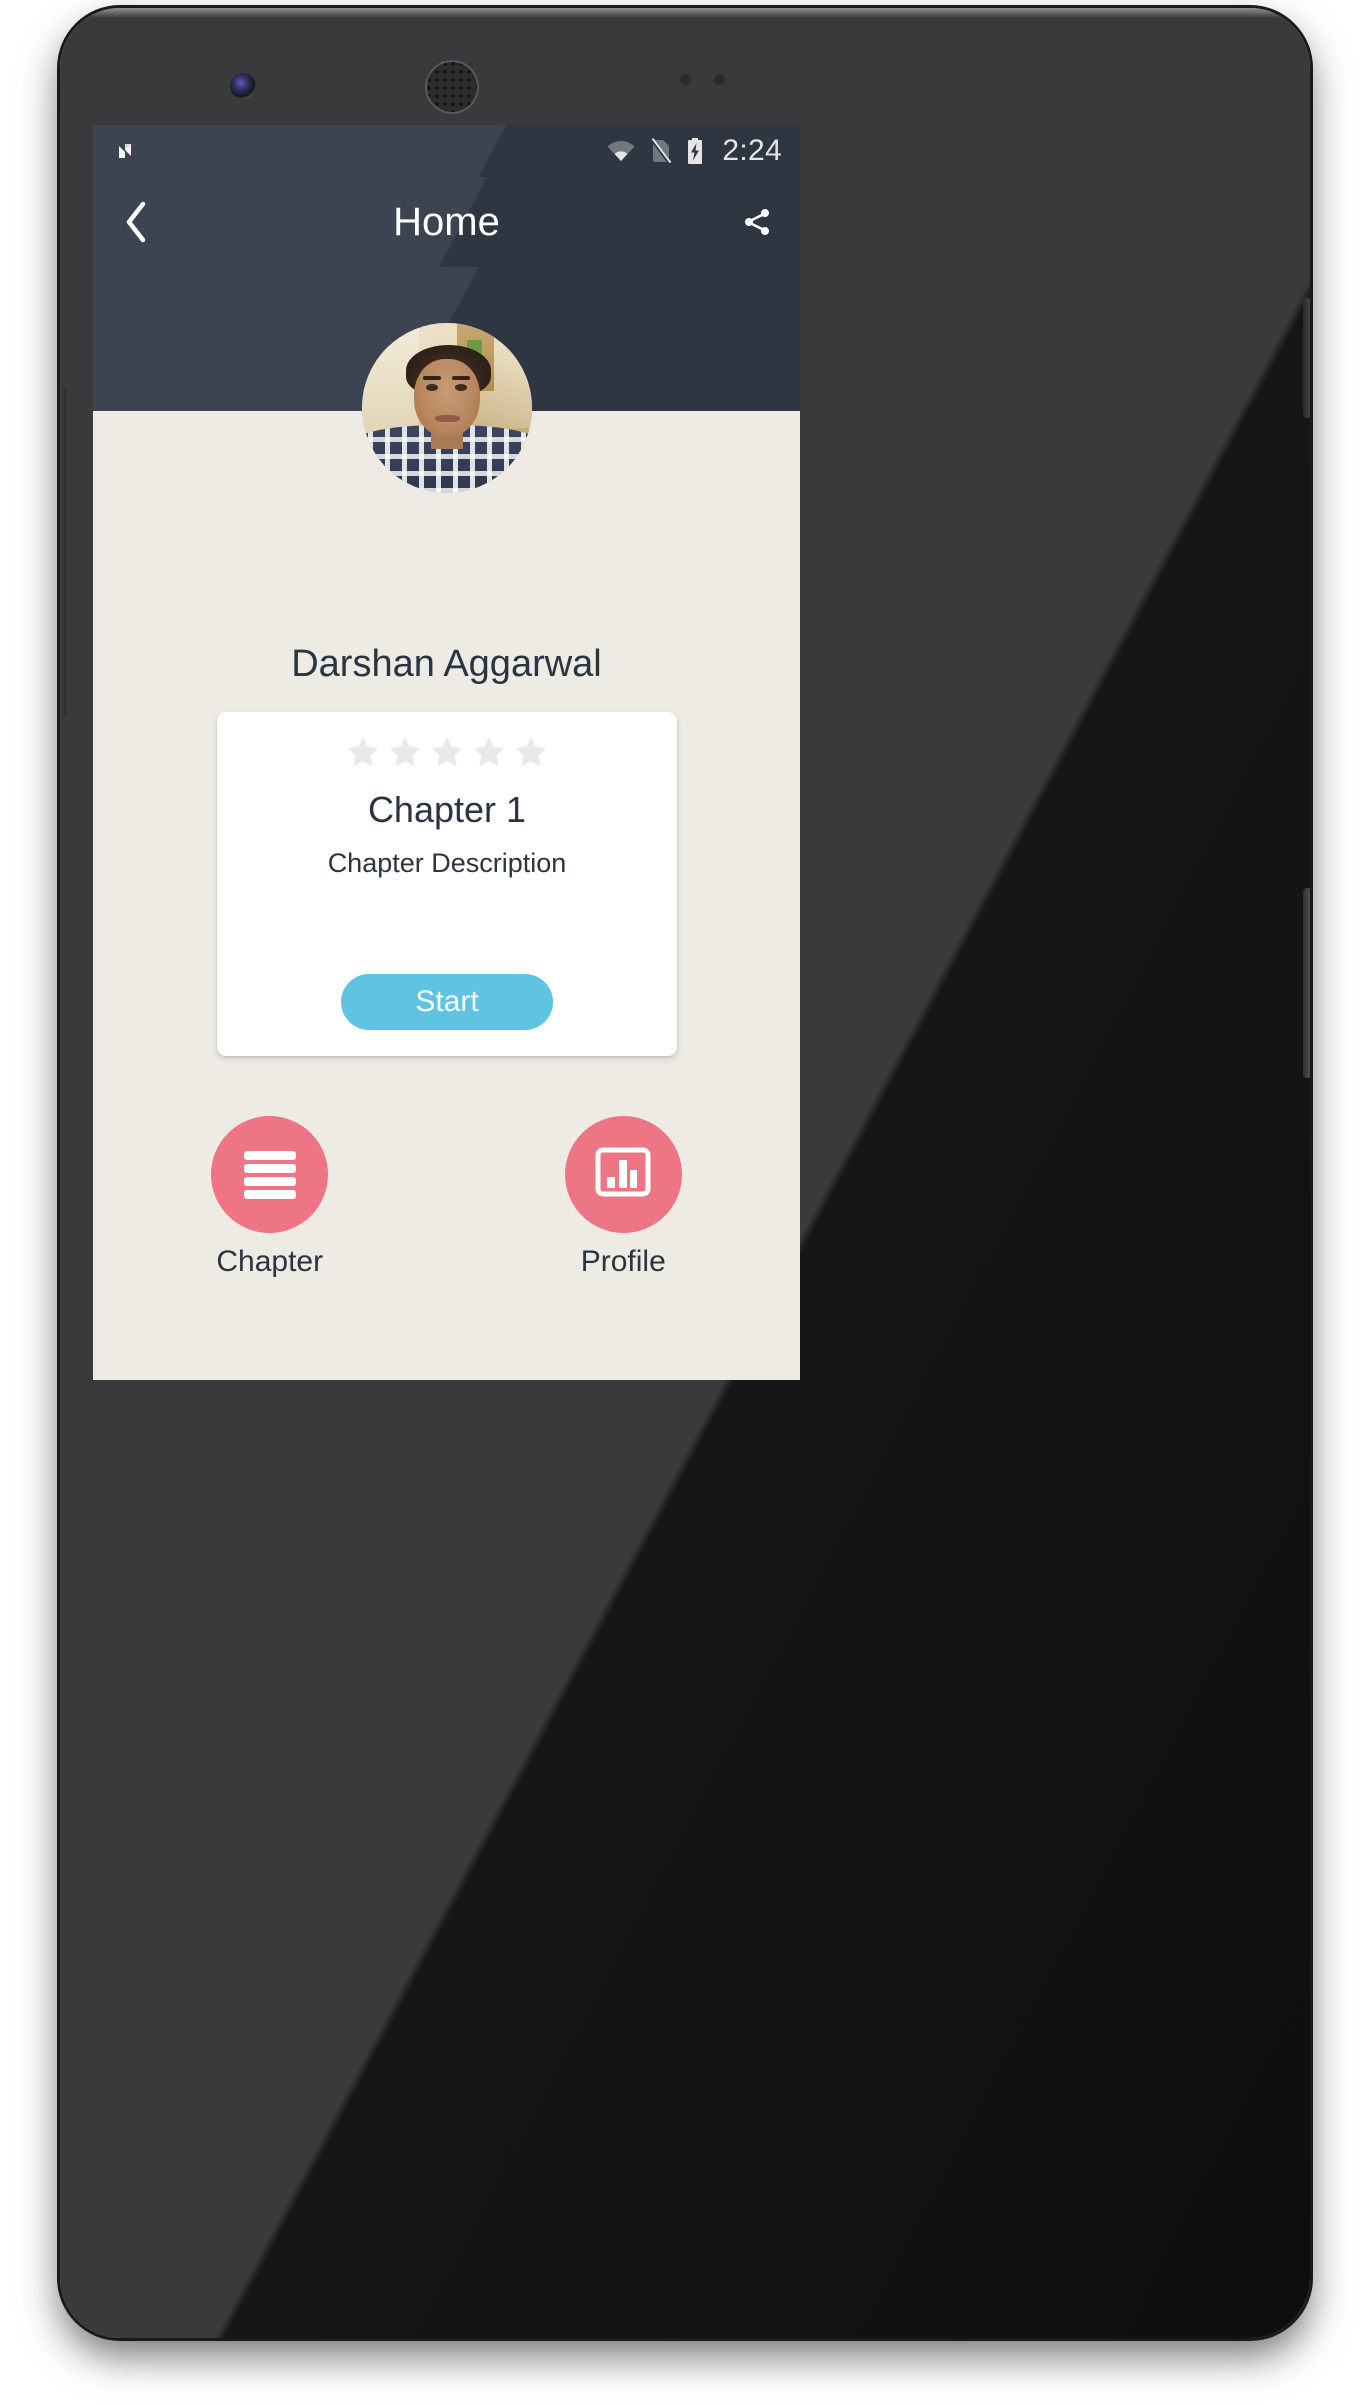  What do you see at coordinates (432, 387) in the screenshot?
I see `avatar-photo-eye-left` at bounding box center [432, 387].